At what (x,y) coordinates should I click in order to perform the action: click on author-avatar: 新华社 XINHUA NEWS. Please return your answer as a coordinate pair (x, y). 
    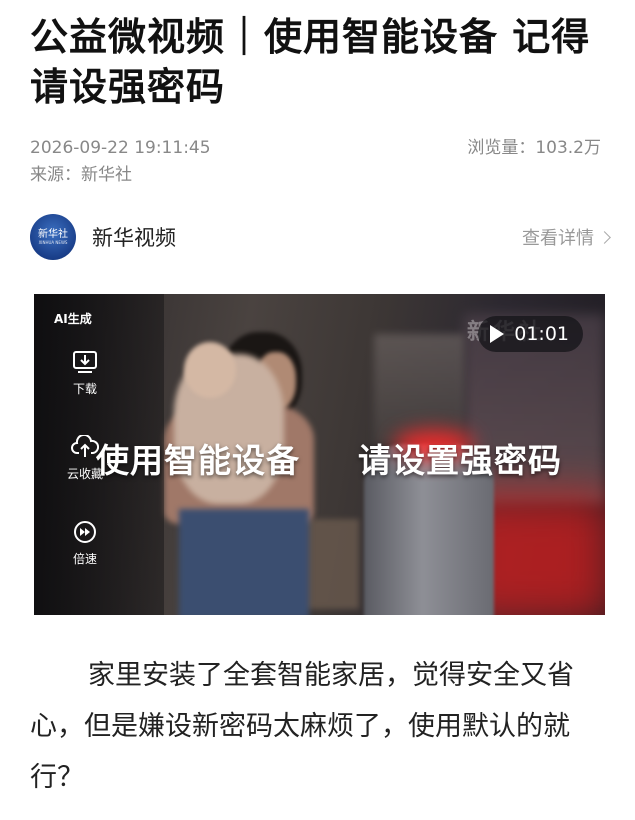
    Looking at the image, I should click on (53, 237).